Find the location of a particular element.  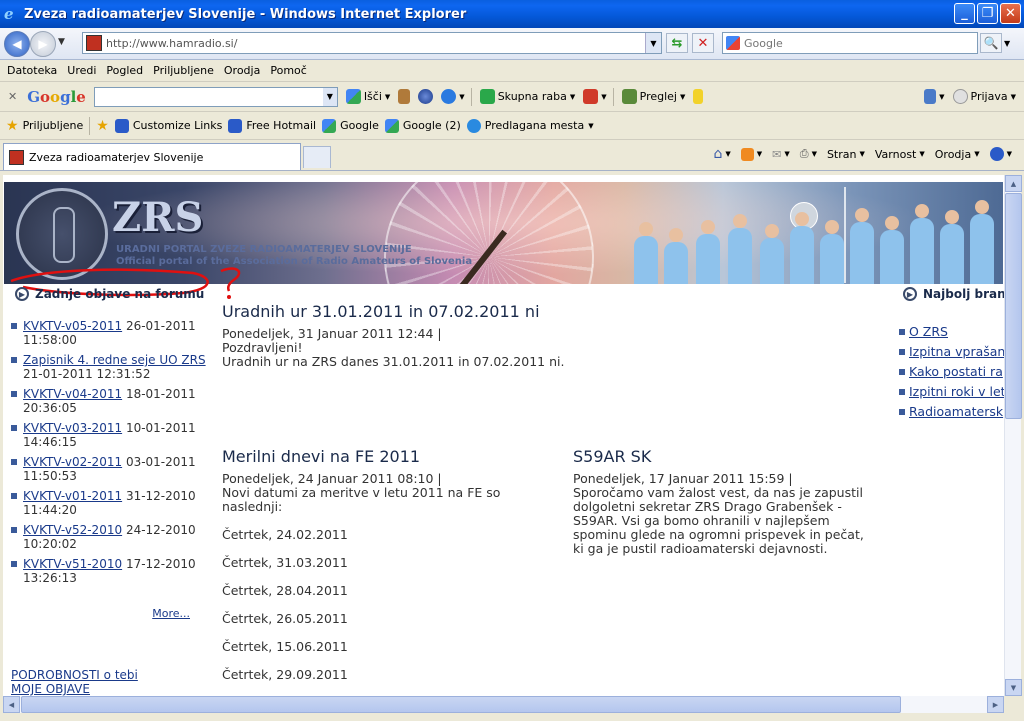

popup-blocker-button: ▼ is located at coordinates (595, 96).